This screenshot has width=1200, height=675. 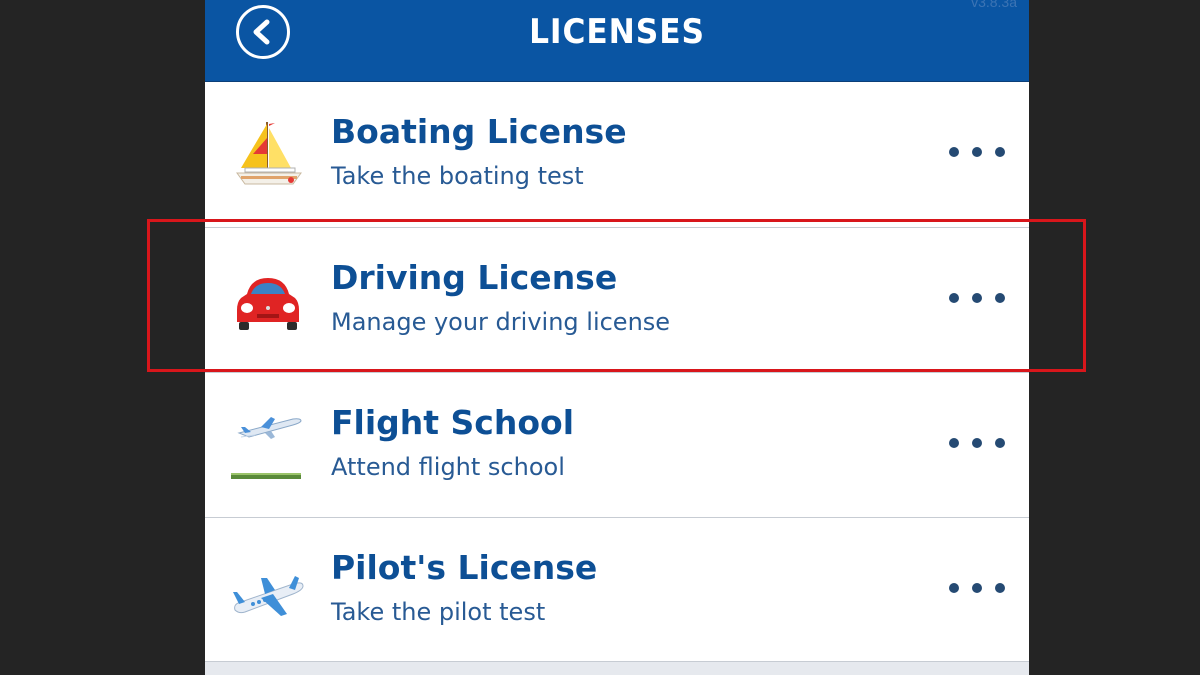 I want to click on airplane-takeoff-icon, so click(x=268, y=446).